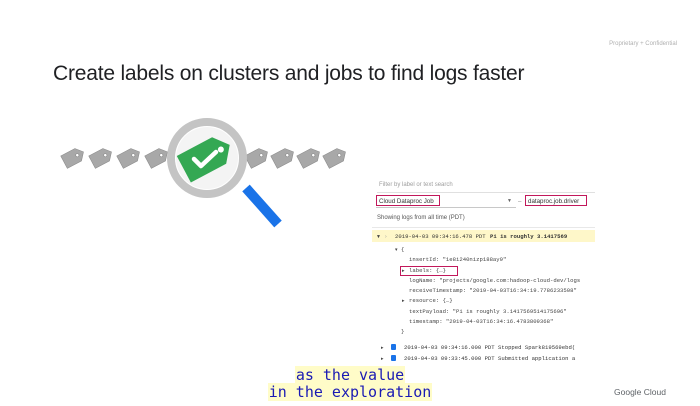 The height and width of the screenshot is (406, 700). I want to click on google-cloud-logo: Google Cloud, so click(640, 392).